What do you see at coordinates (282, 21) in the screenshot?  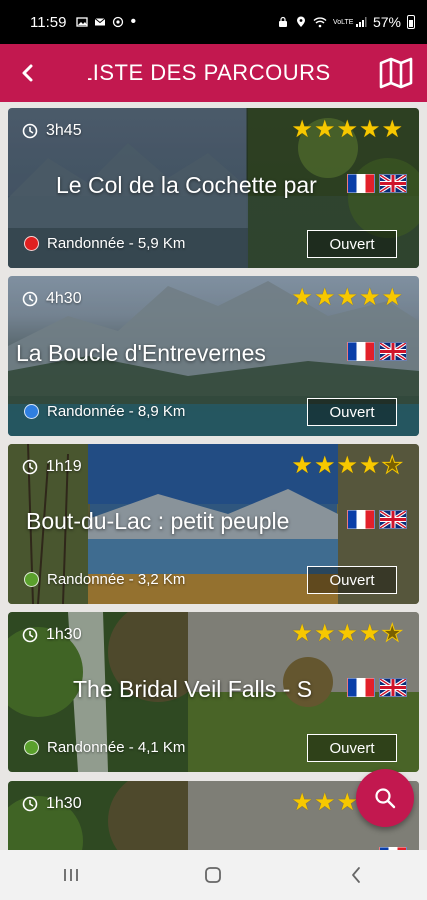 I see `lock-icon` at bounding box center [282, 21].